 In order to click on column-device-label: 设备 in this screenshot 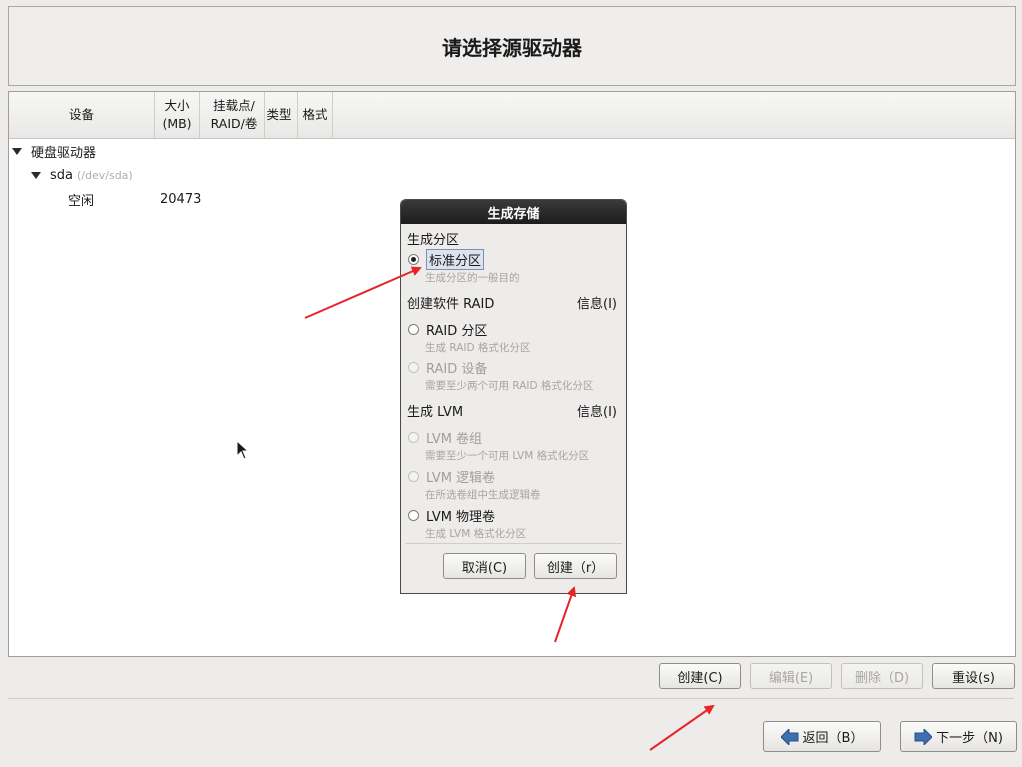, I will do `click(81, 114)`.